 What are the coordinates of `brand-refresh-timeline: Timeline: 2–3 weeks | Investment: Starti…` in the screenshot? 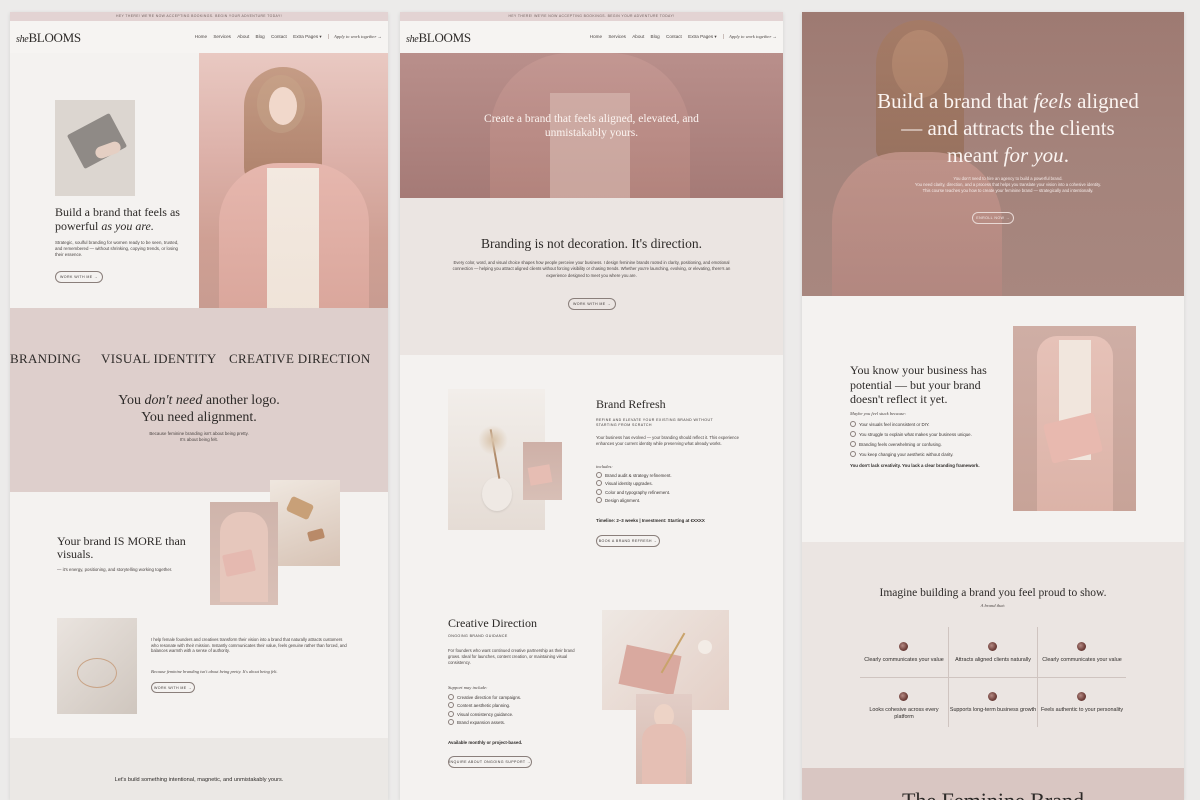 It's located at (650, 520).